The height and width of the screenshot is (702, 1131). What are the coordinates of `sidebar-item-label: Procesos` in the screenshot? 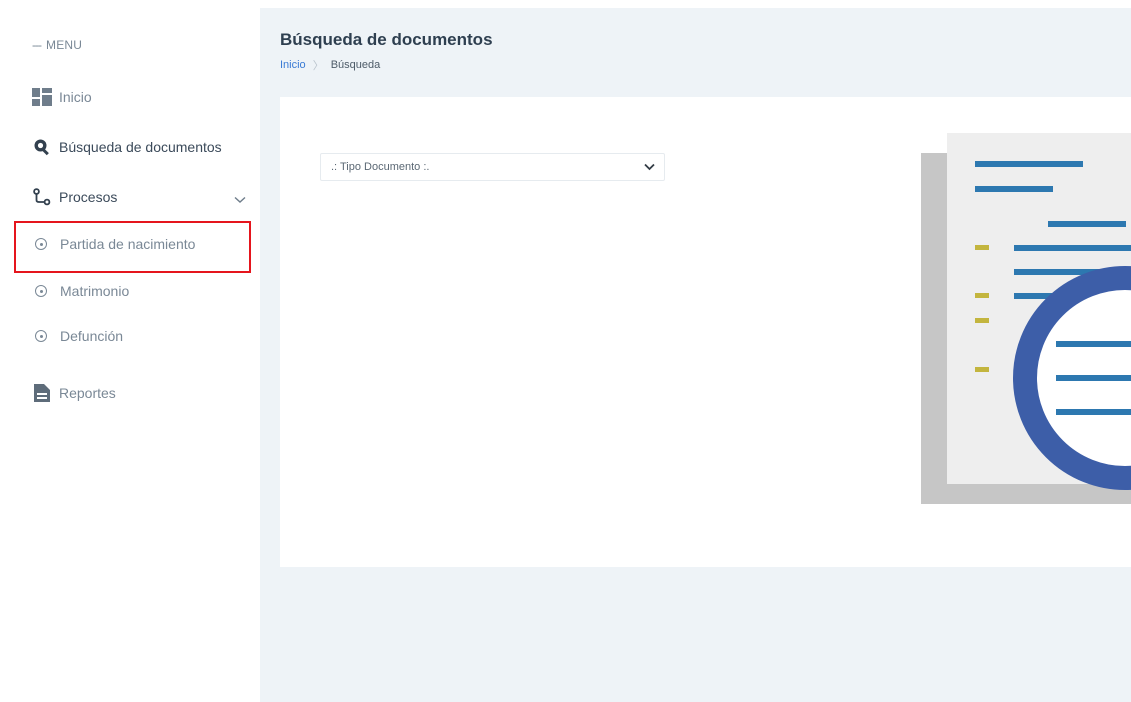 It's located at (88, 197).